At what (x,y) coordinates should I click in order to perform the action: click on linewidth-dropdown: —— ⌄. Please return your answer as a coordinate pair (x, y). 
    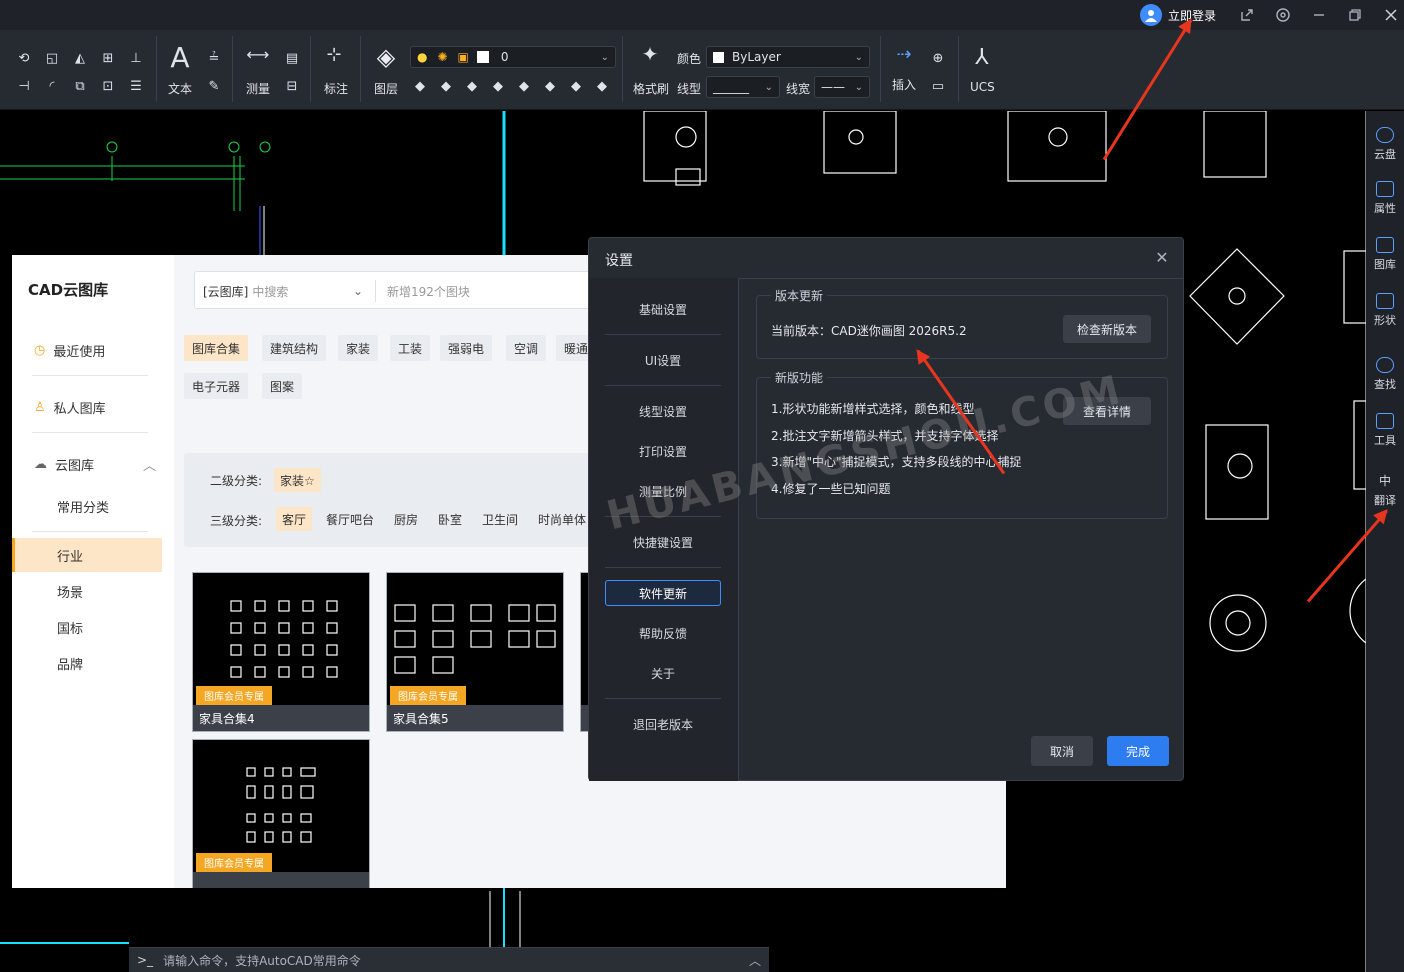
    Looking at the image, I should click on (842, 87).